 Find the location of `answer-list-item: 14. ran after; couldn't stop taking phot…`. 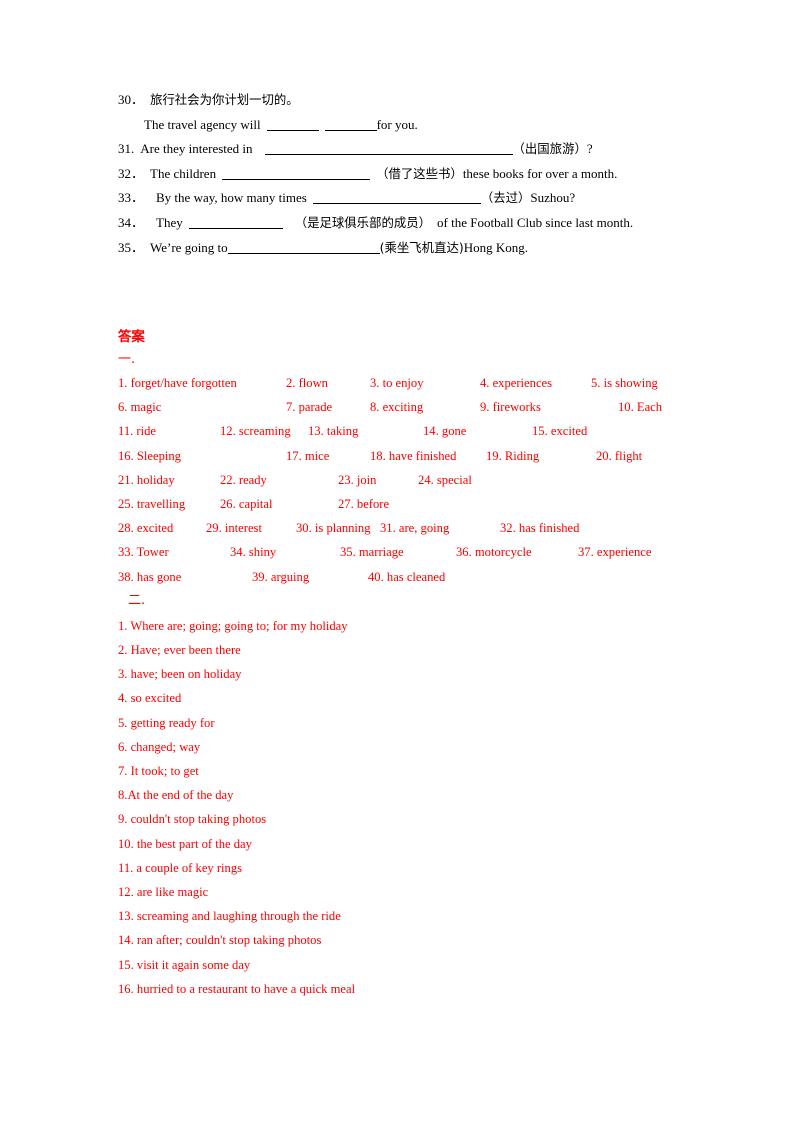

answer-list-item: 14. ran after; couldn't stop taking phot… is located at coordinates (220, 940).